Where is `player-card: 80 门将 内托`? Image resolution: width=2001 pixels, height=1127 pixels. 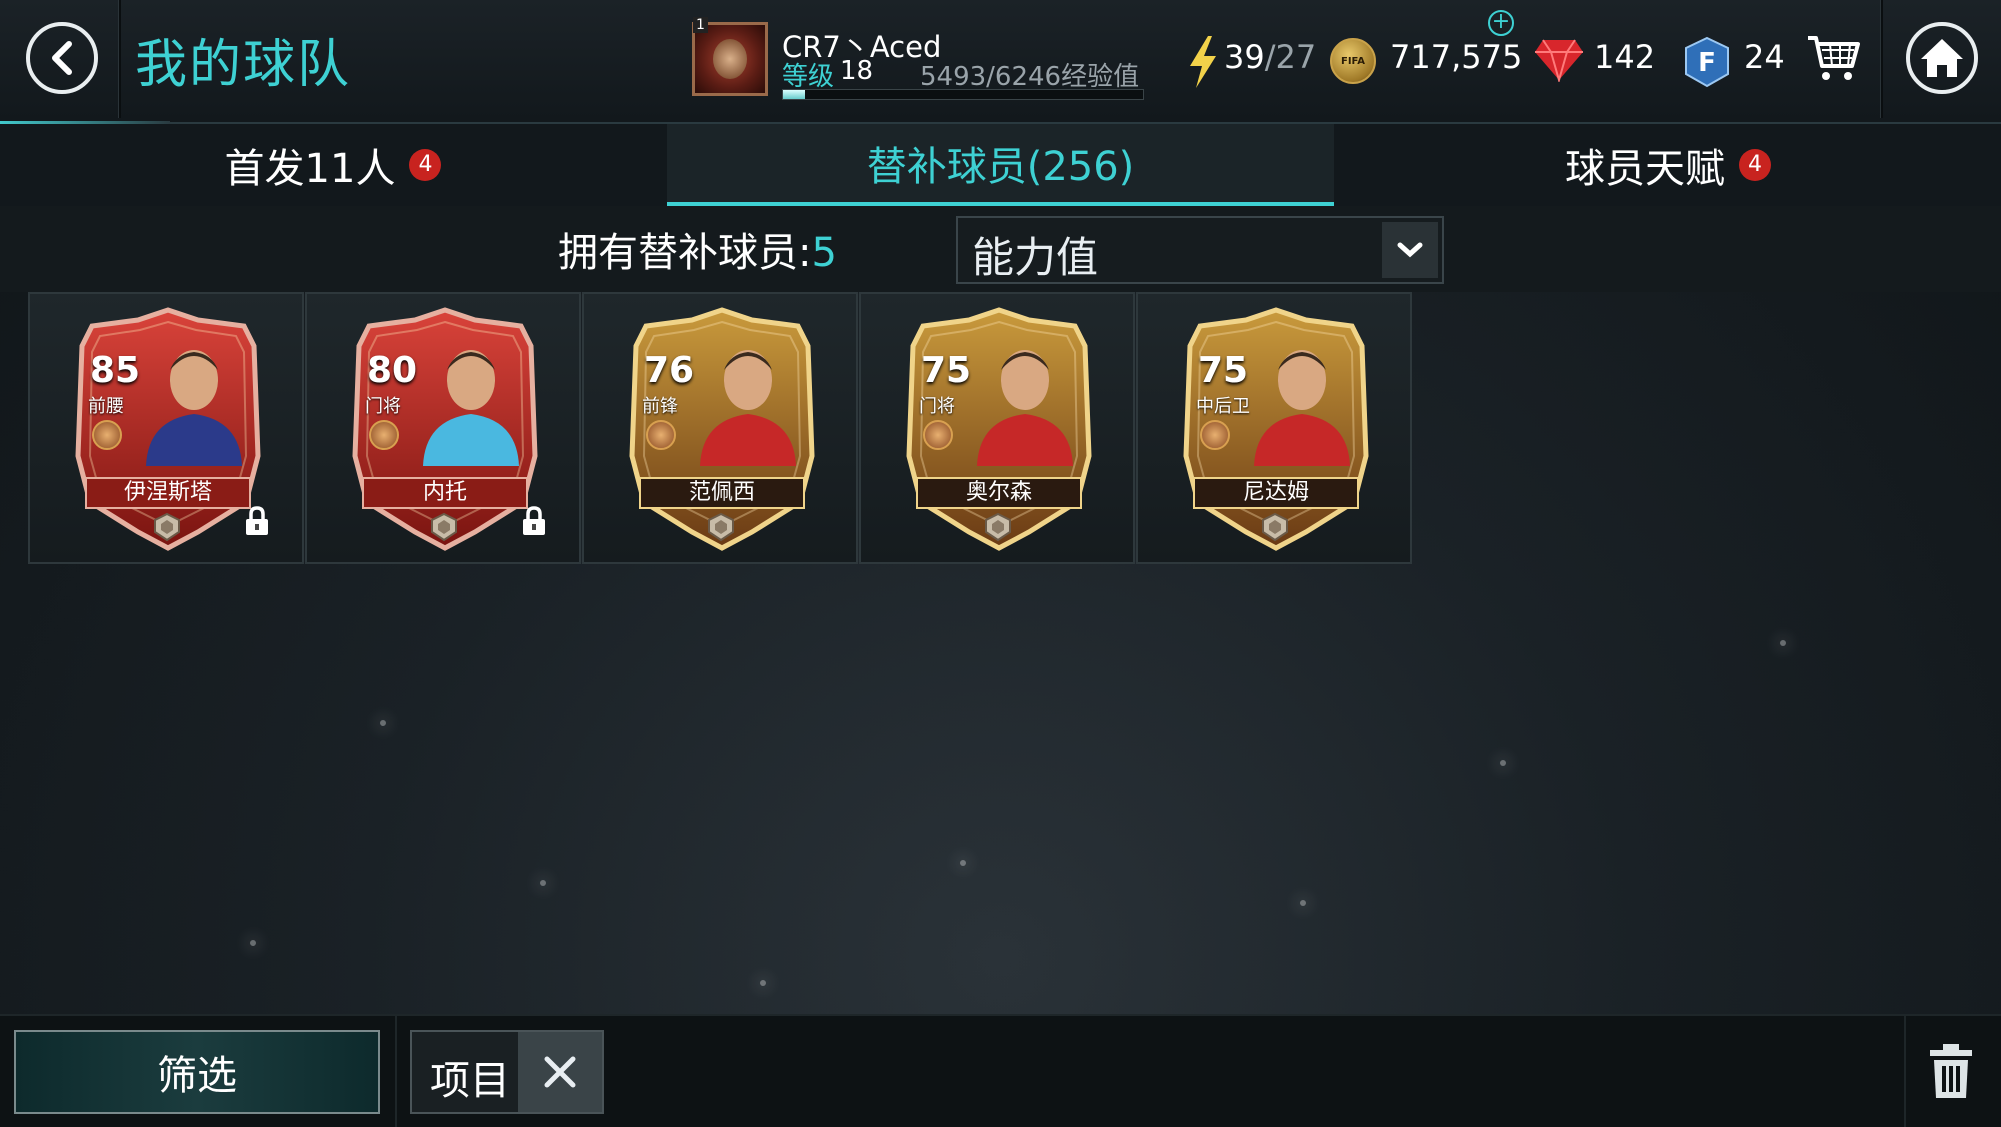 player-card: 80 门将 内托 is located at coordinates (445, 429).